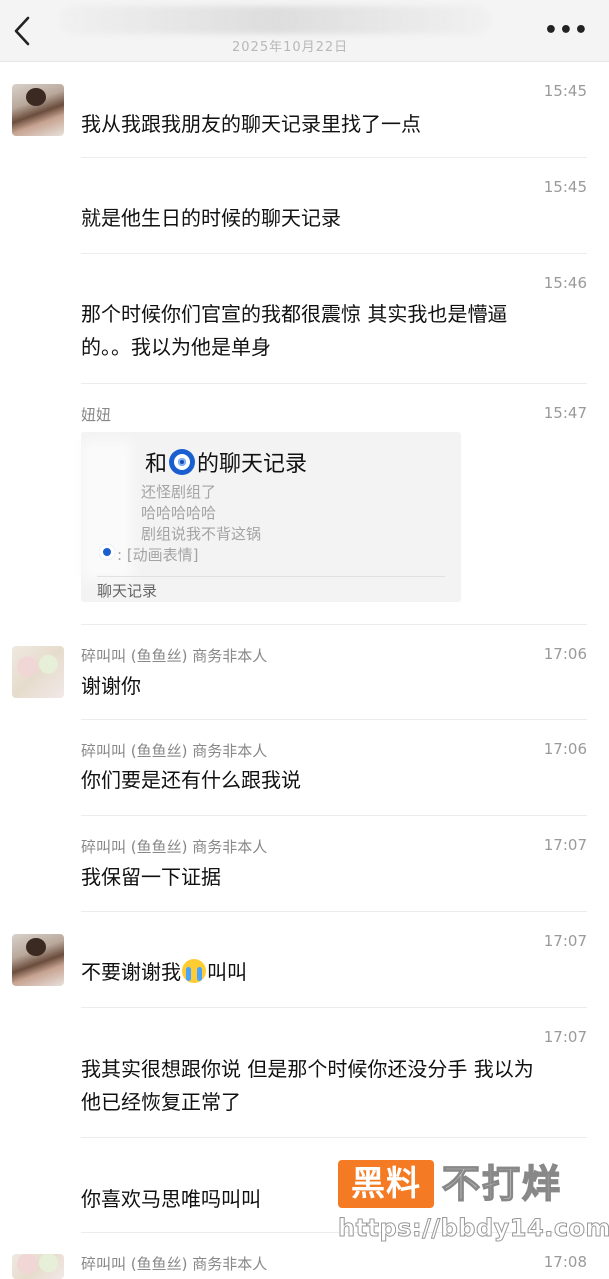 This screenshot has width=609, height=1279. Describe the element at coordinates (473, 1228) in the screenshot. I see `watermark-url: https://bbdy14.com` at that location.